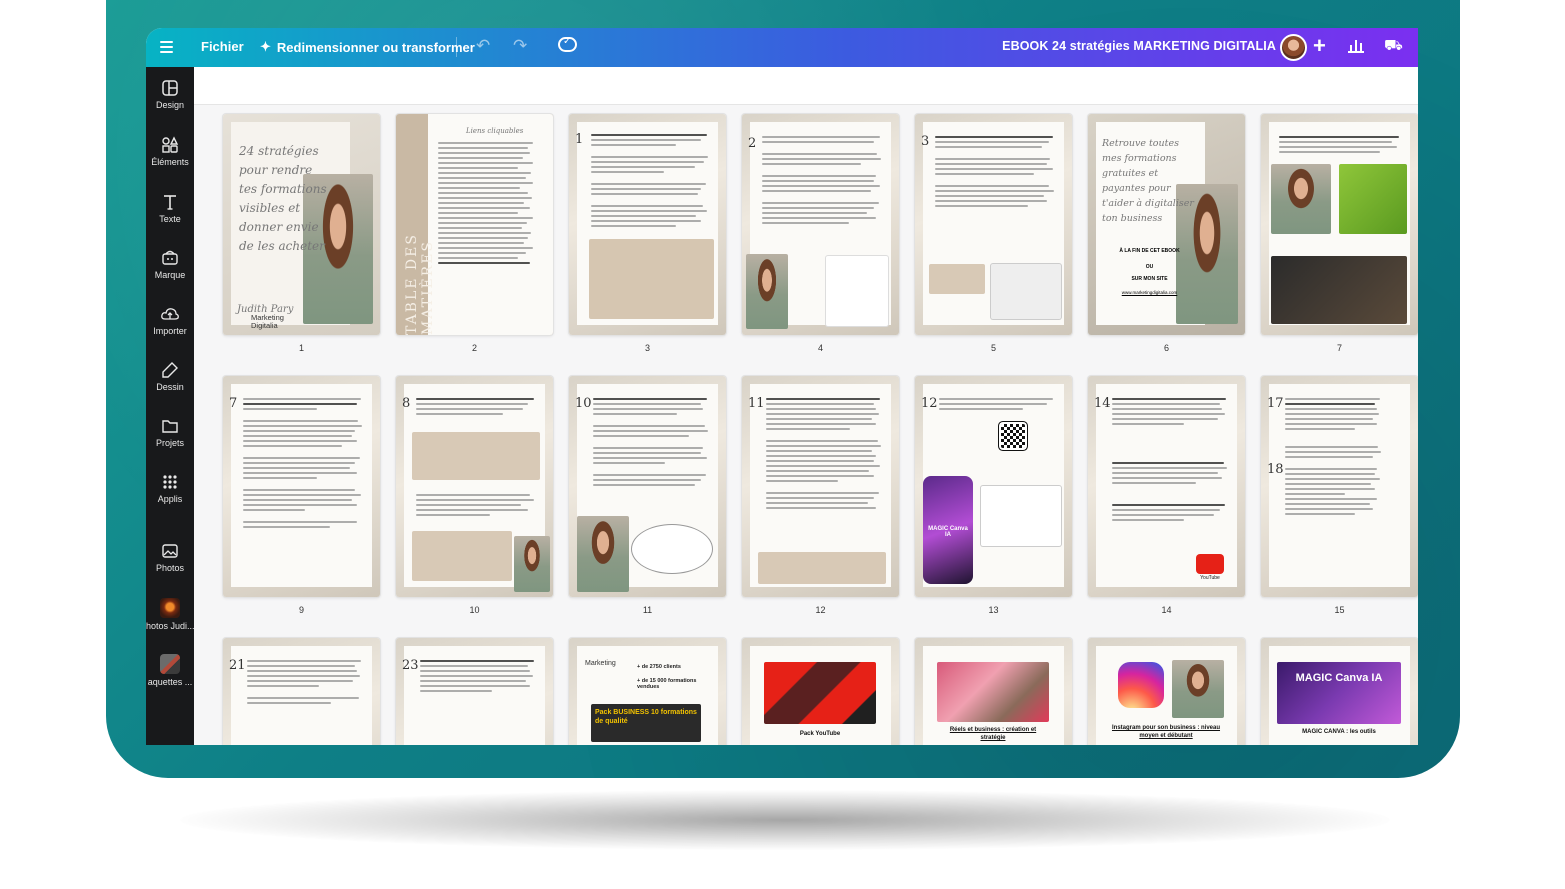  Describe the element at coordinates (1210, 564) in the screenshot. I see `youtube-logo-icon` at that location.